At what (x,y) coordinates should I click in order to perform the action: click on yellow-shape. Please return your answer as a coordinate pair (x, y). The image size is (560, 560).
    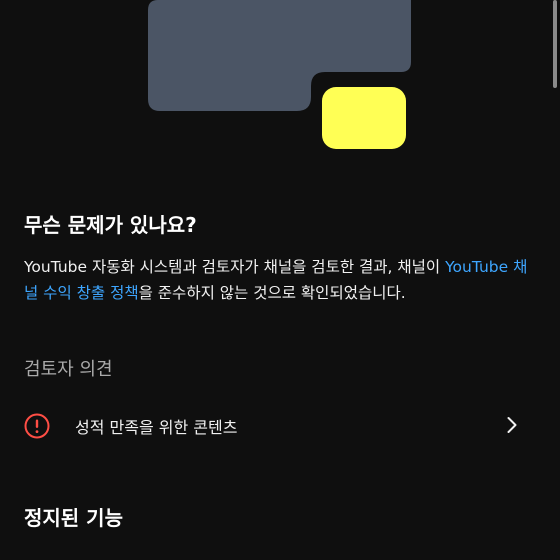
    Looking at the image, I should click on (364, 118).